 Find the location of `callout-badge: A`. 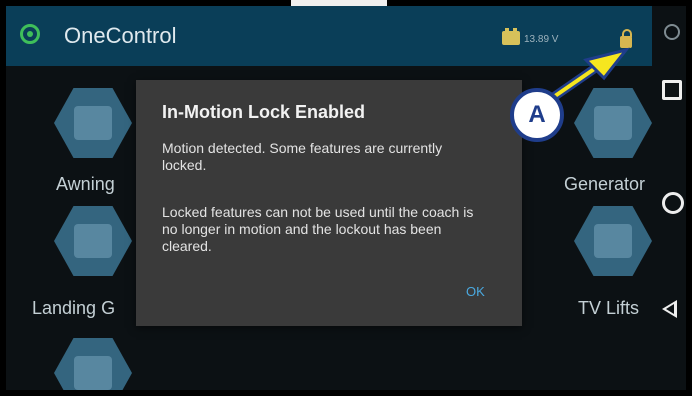

callout-badge: A is located at coordinates (537, 115).